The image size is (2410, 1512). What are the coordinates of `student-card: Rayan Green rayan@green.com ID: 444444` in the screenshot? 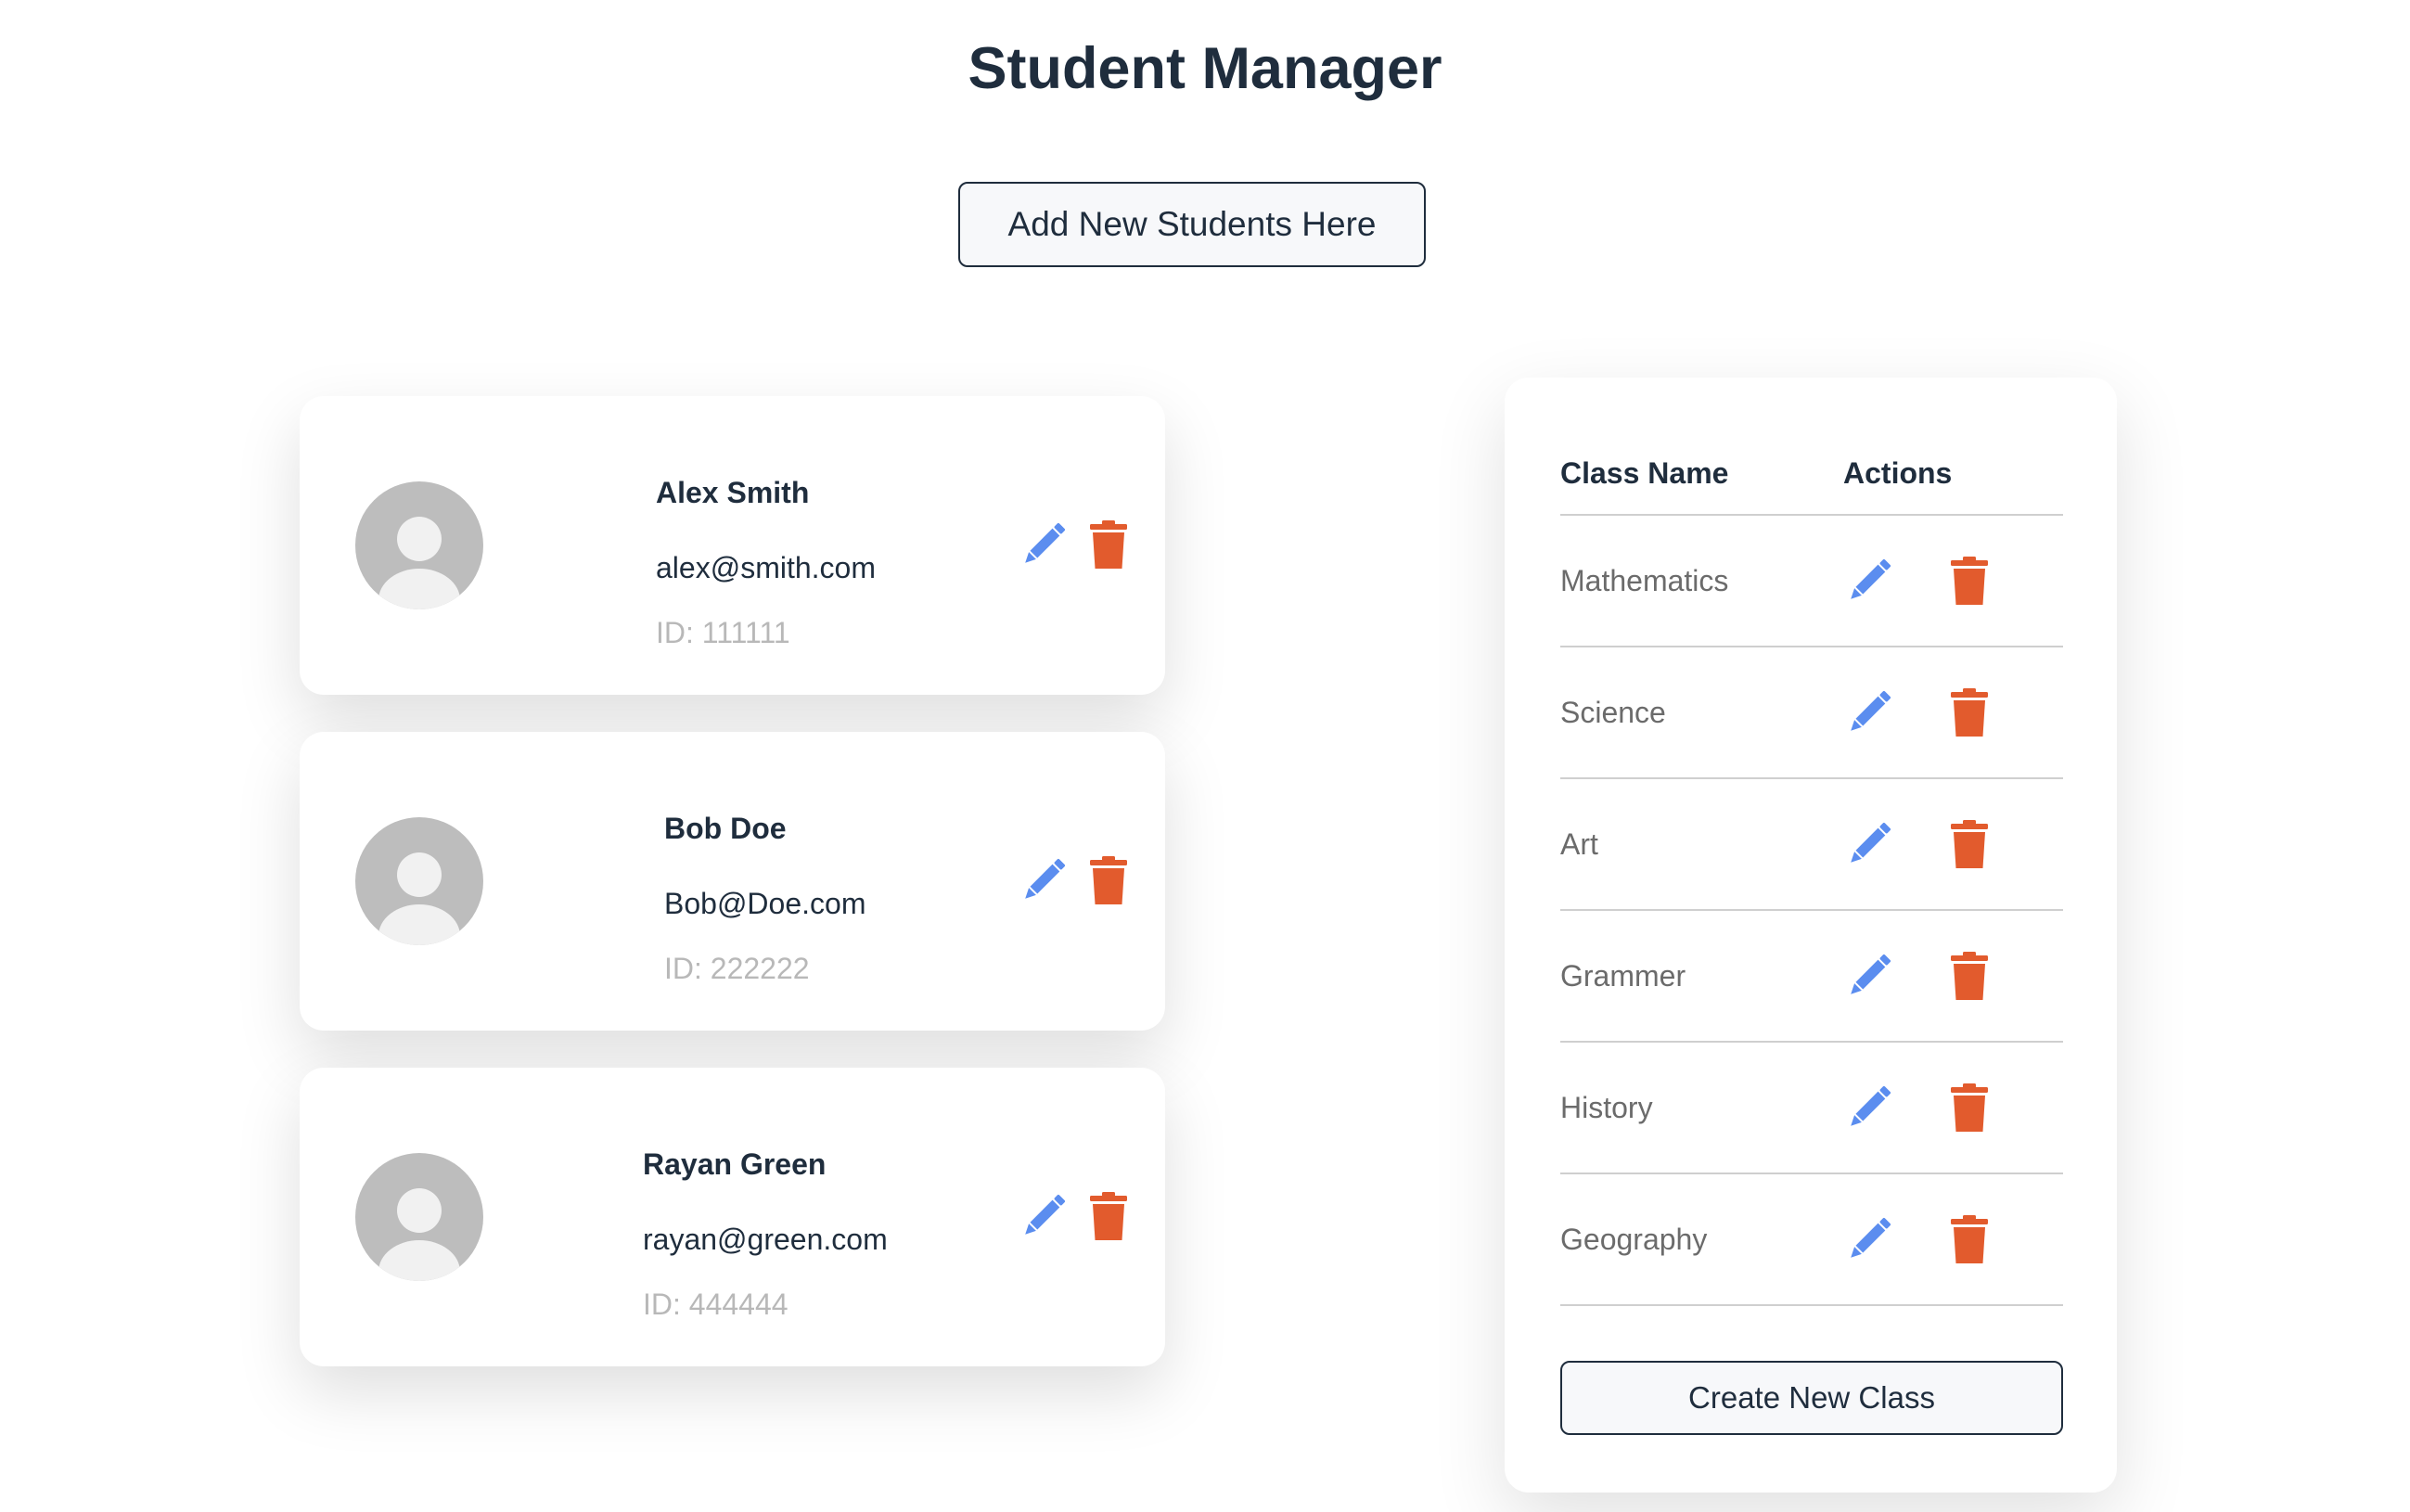 It's located at (732, 1217).